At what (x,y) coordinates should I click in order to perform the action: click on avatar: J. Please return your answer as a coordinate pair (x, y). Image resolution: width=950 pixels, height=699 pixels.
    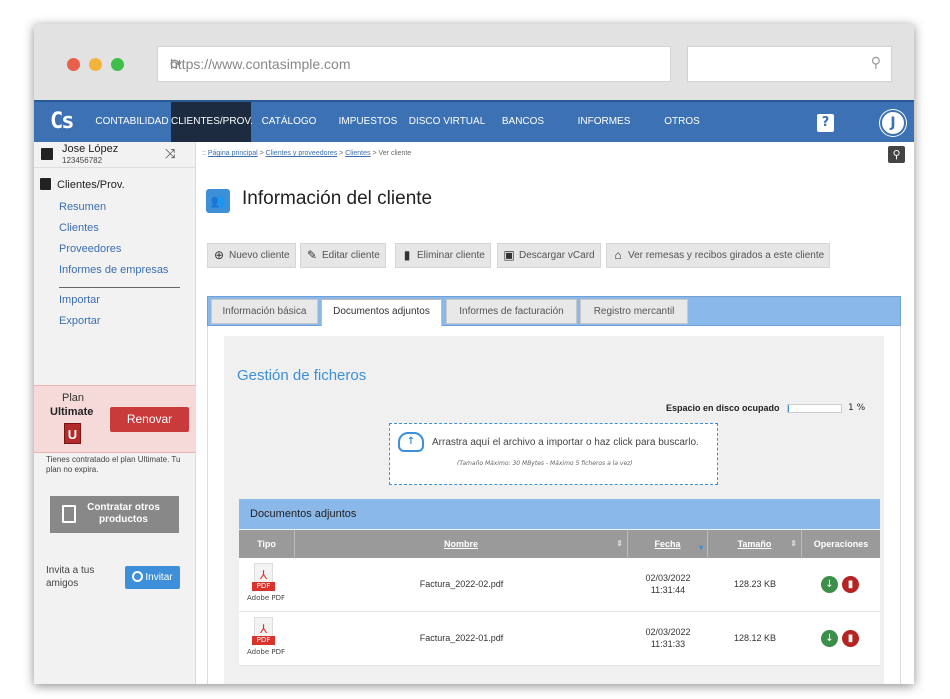
    Looking at the image, I should click on (893, 123).